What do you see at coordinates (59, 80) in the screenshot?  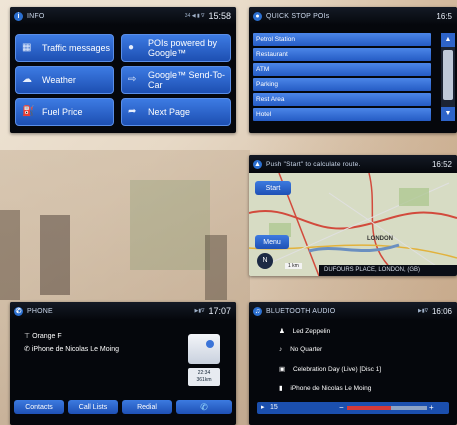 I see `weather-label: Weather` at bounding box center [59, 80].